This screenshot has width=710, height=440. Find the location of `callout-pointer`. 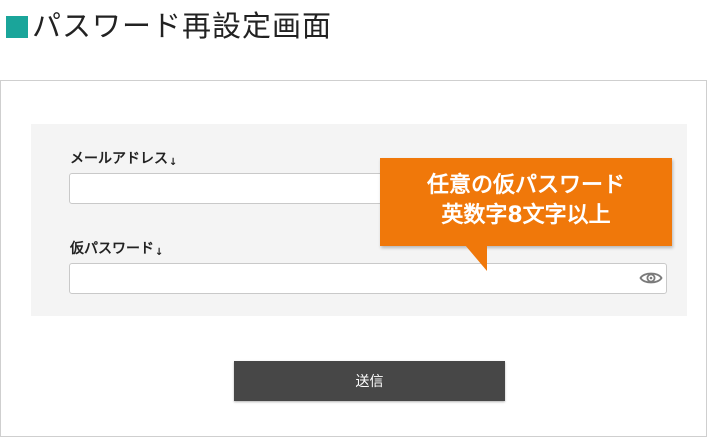

callout-pointer is located at coordinates (476, 258).